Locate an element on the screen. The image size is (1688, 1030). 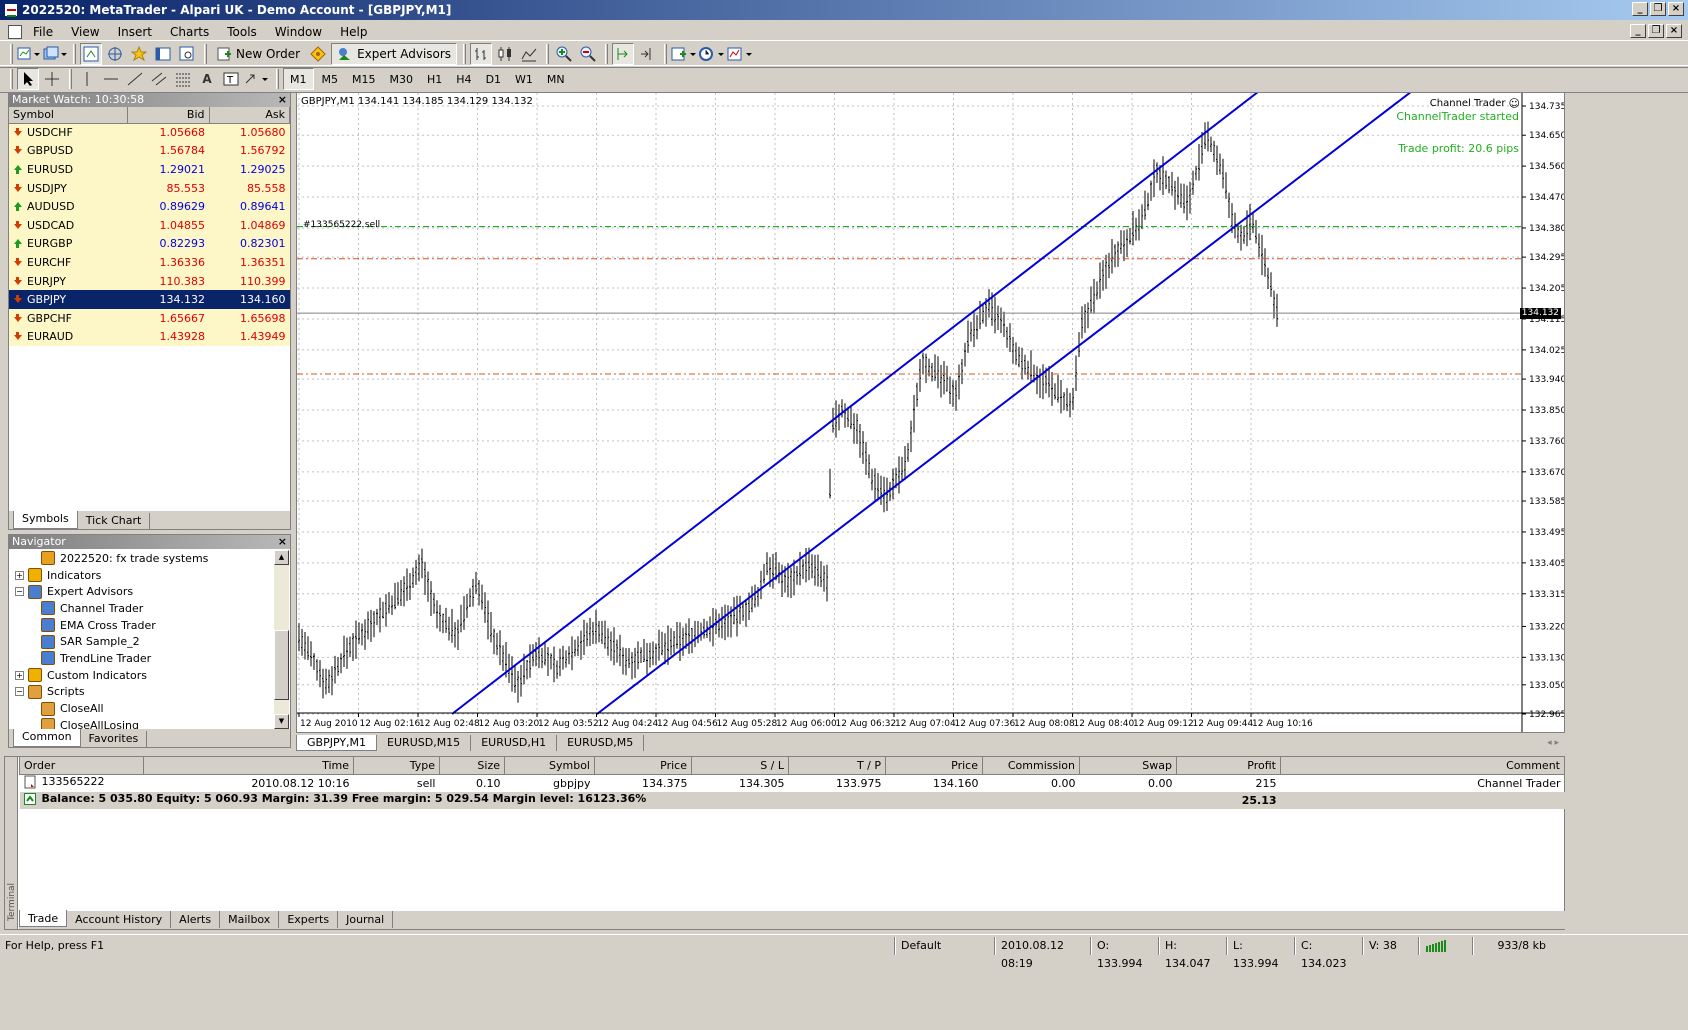
menu-tools: Tools is located at coordinates (242, 32).